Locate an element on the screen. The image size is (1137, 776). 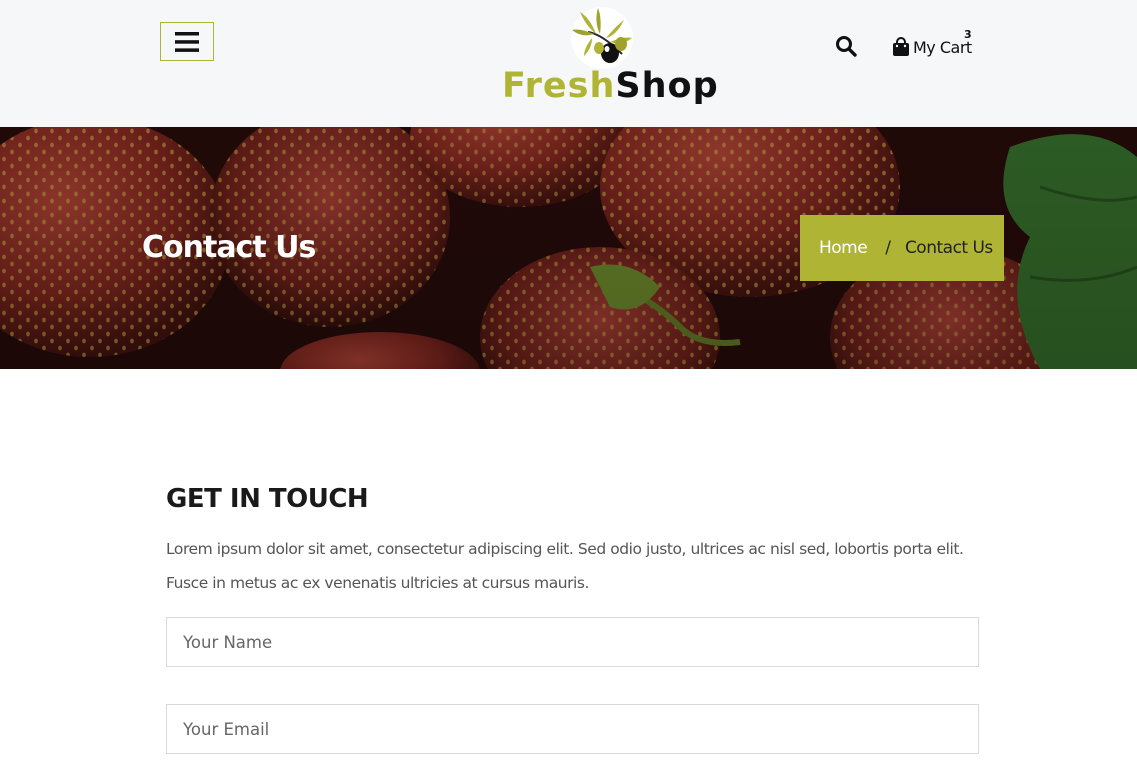
olive-branch-logo-icon is located at coordinates (602, 38).